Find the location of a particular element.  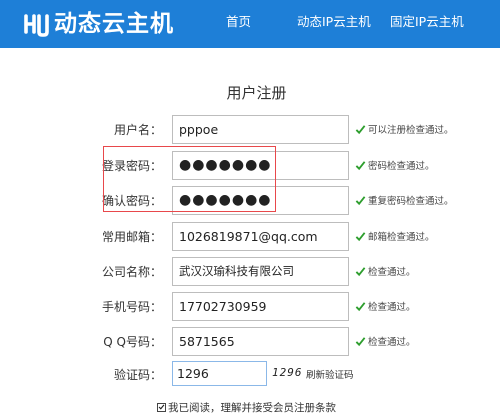

hint-text: 可以注册检查通过。 is located at coordinates (411, 130).